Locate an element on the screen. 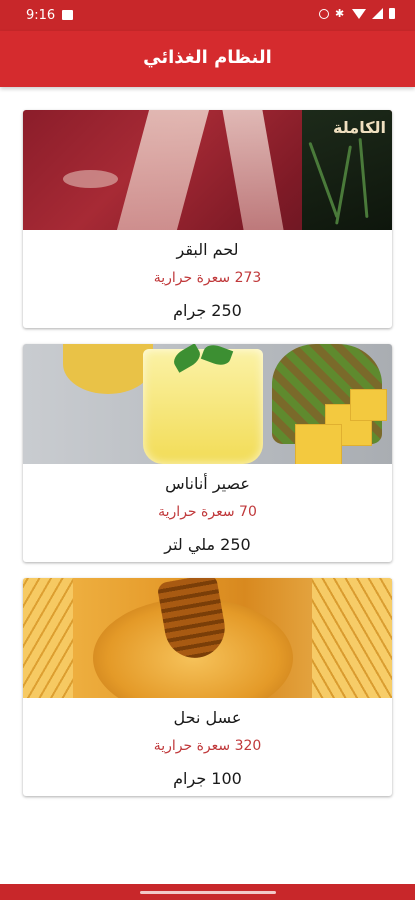 The image size is (415, 900). signal-icon is located at coordinates (377, 13).